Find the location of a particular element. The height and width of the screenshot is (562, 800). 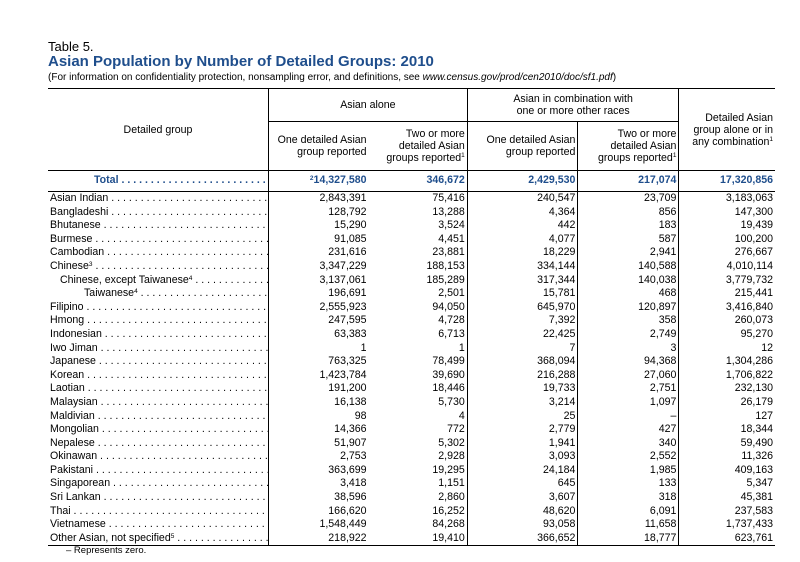

table-cell: 2,779 is located at coordinates (522, 430).